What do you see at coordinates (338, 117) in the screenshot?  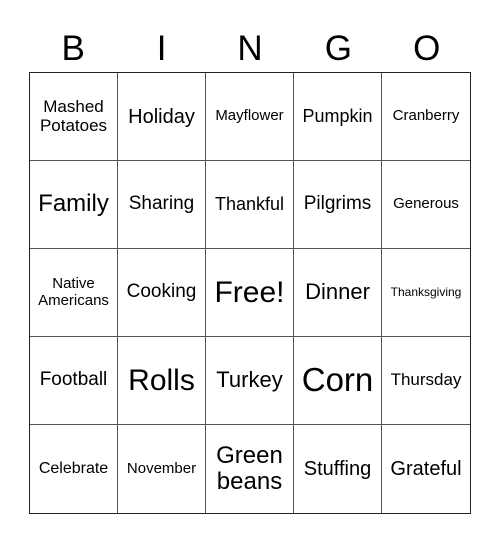 I see `bingo-cell: Pumpkin` at bounding box center [338, 117].